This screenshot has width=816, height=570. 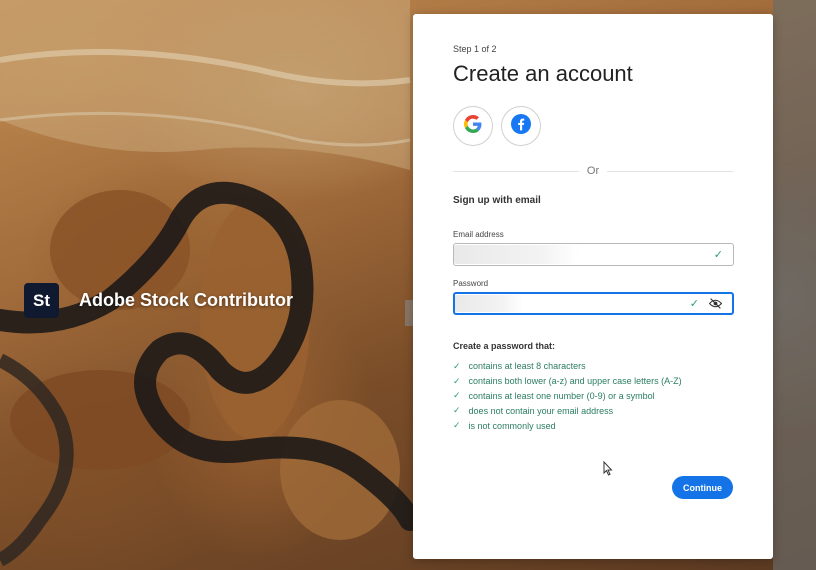 I want to click on continue-button: Continue, so click(x=702, y=487).